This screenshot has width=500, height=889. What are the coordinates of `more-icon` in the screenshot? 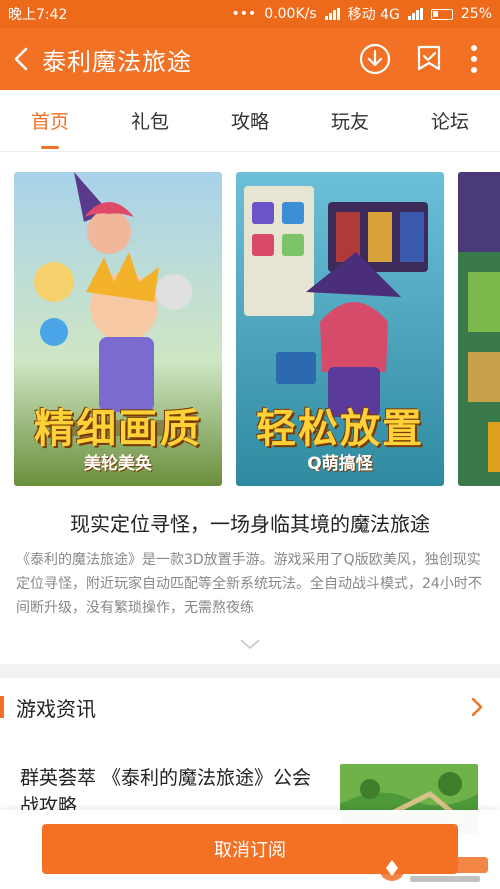 It's located at (474, 59).